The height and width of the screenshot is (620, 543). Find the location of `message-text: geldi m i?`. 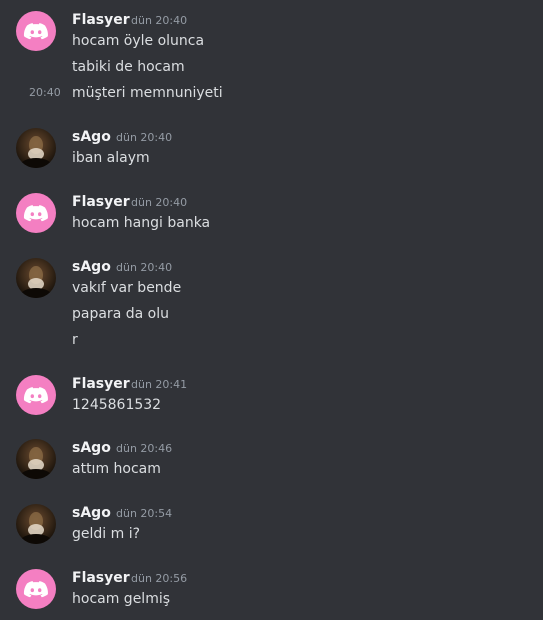

message-text: geldi m i? is located at coordinates (106, 534).